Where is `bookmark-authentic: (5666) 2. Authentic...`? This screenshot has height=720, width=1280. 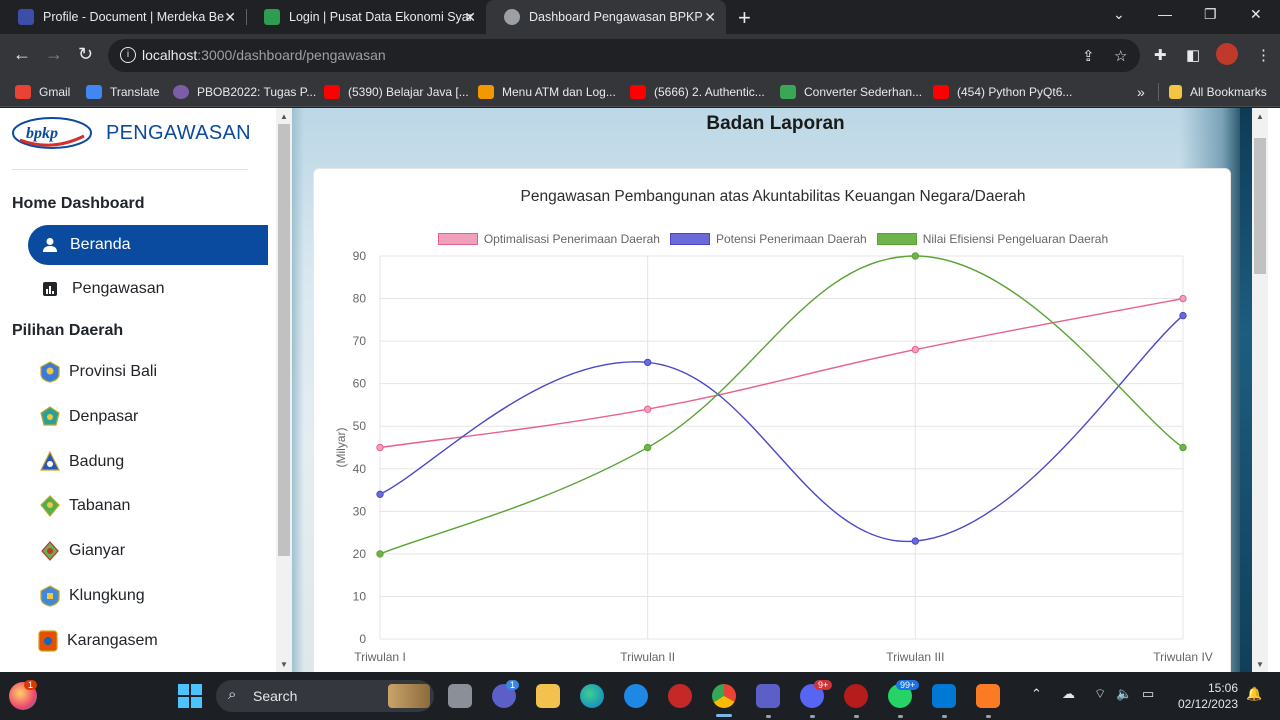
bookmark-authentic: (5666) 2. Authentic... is located at coordinates (697, 92).